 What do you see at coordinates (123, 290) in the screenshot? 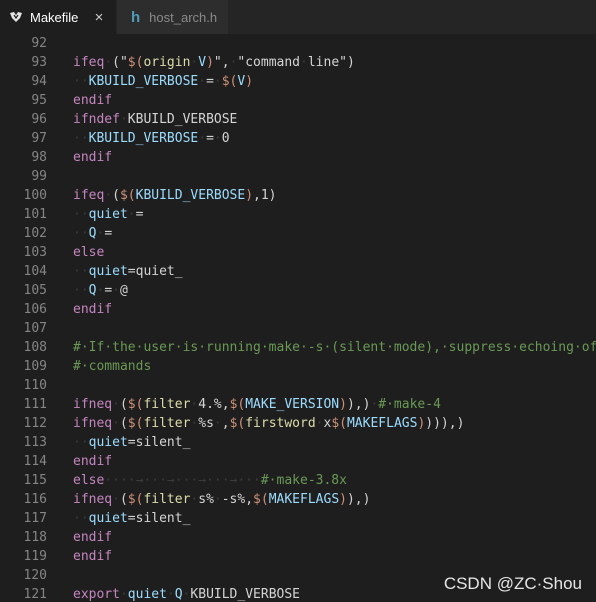
I see `code-token: @` at bounding box center [123, 290].